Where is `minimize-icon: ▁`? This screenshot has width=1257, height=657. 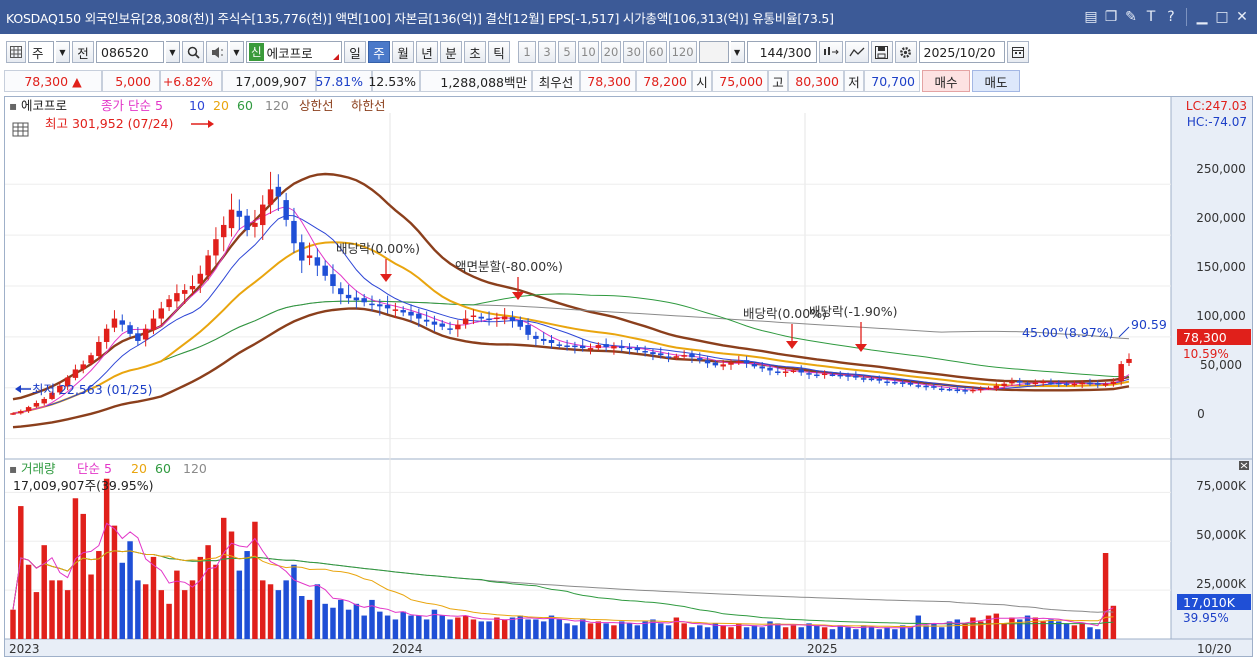 minimize-icon: ▁ is located at coordinates (1202, 17).